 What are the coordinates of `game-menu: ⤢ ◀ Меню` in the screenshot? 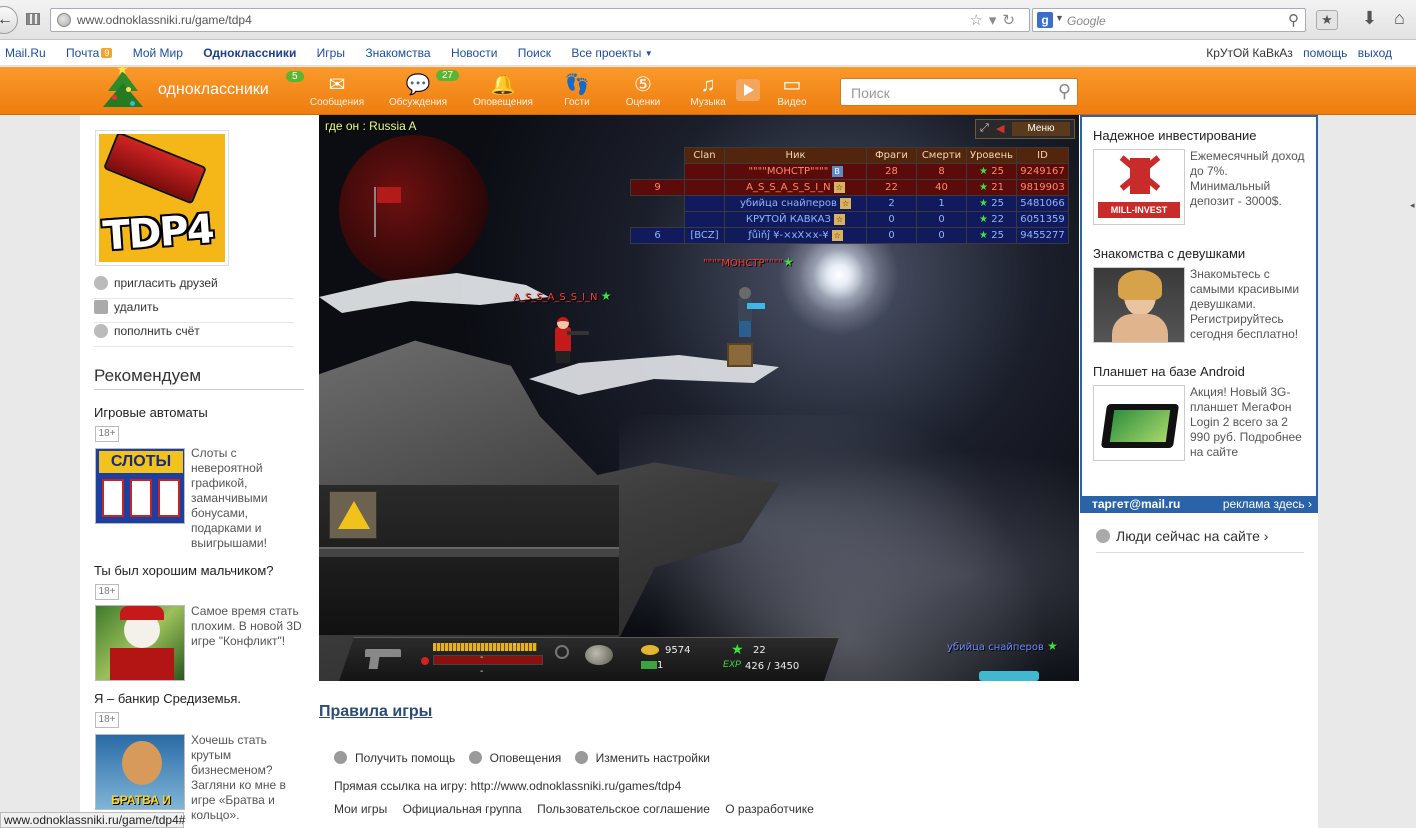 It's located at (1025, 129).